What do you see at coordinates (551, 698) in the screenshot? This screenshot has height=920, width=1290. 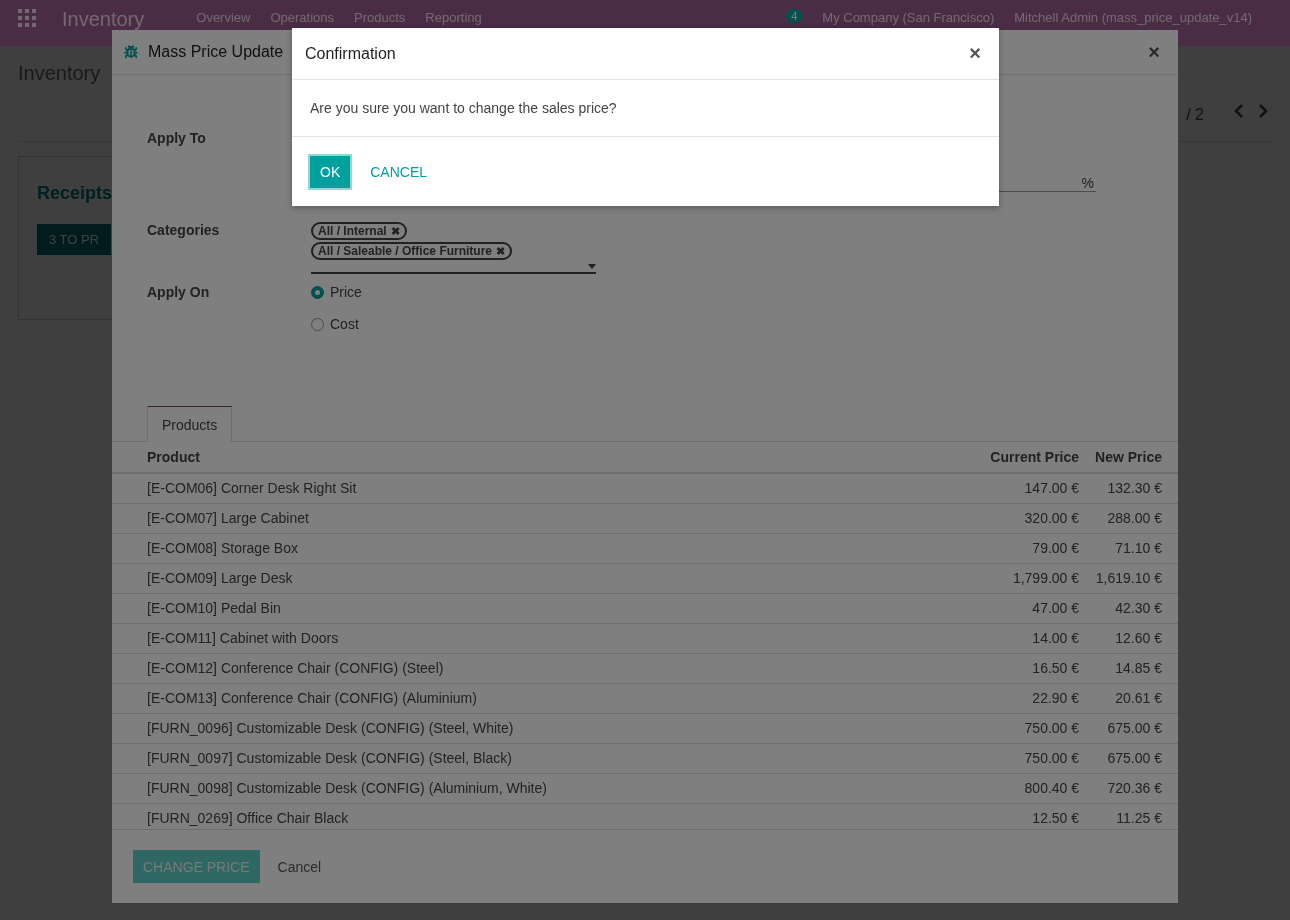 I see `table-cell: [E-COM13] Conference Chair (CONFIG) (Aluminium)` at bounding box center [551, 698].